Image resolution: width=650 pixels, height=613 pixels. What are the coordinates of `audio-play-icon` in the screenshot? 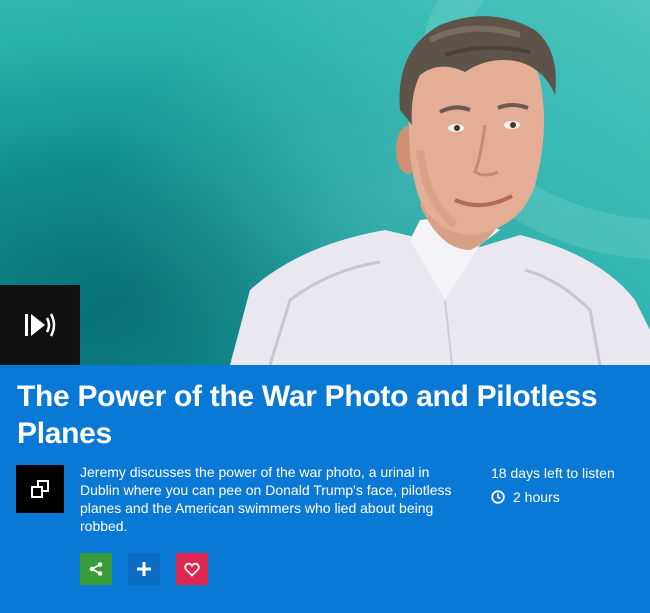 It's located at (40, 325).